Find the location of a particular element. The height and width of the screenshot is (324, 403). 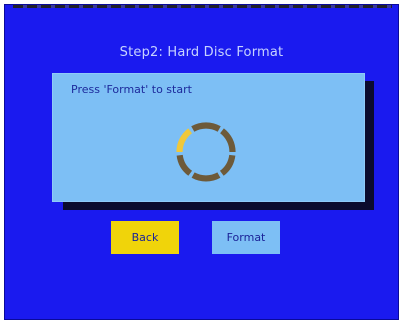

instruction-text: Press 'Format' to start is located at coordinates (131, 89).